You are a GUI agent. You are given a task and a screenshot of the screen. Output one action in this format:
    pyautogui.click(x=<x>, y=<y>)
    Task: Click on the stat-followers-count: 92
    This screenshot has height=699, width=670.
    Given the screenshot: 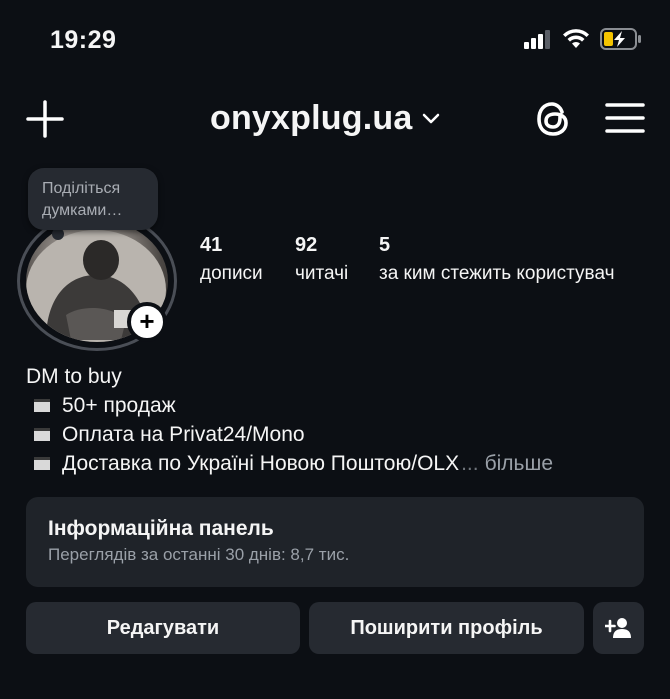 What is the action you would take?
    pyautogui.click(x=306, y=245)
    